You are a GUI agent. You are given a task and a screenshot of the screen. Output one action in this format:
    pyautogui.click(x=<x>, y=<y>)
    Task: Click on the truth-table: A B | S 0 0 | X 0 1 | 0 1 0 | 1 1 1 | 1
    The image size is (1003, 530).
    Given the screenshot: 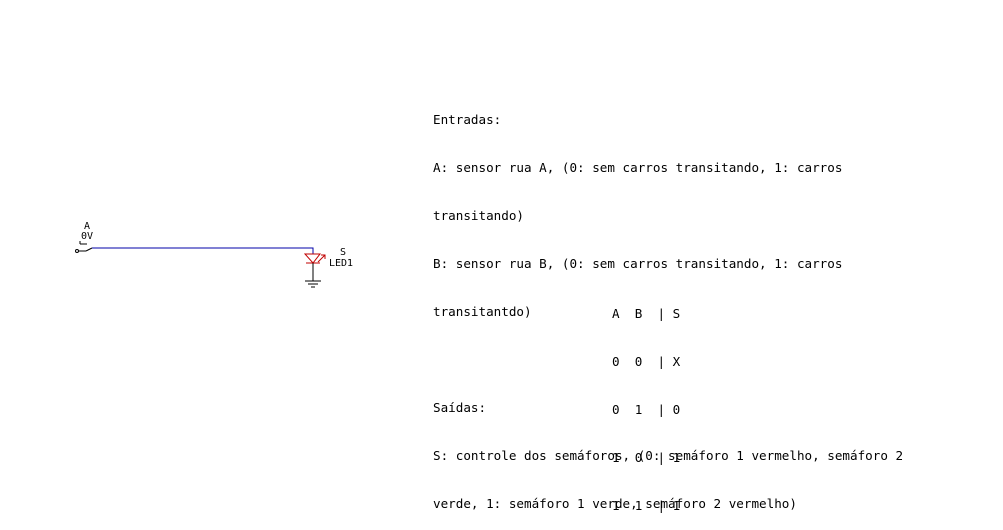 What is the action you would take?
    pyautogui.click(x=646, y=402)
    